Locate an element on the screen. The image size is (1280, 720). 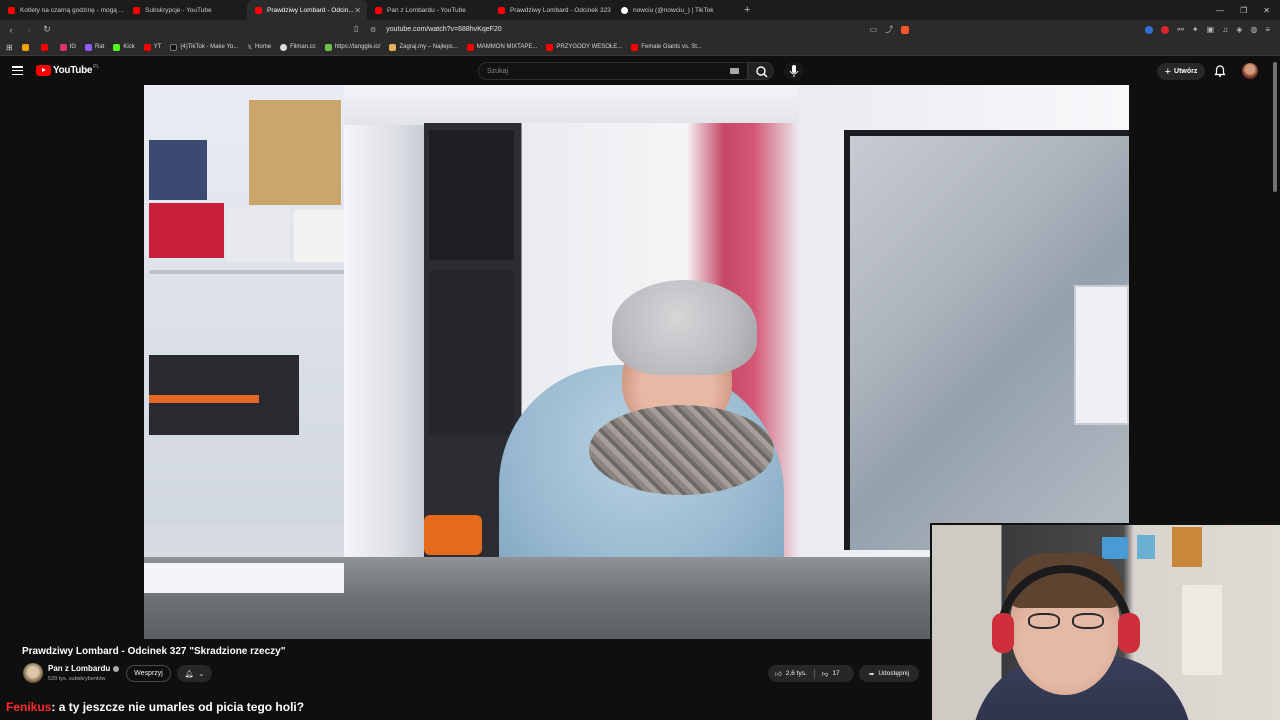
menu-hamburger-icon is located at coordinates (17, 71).